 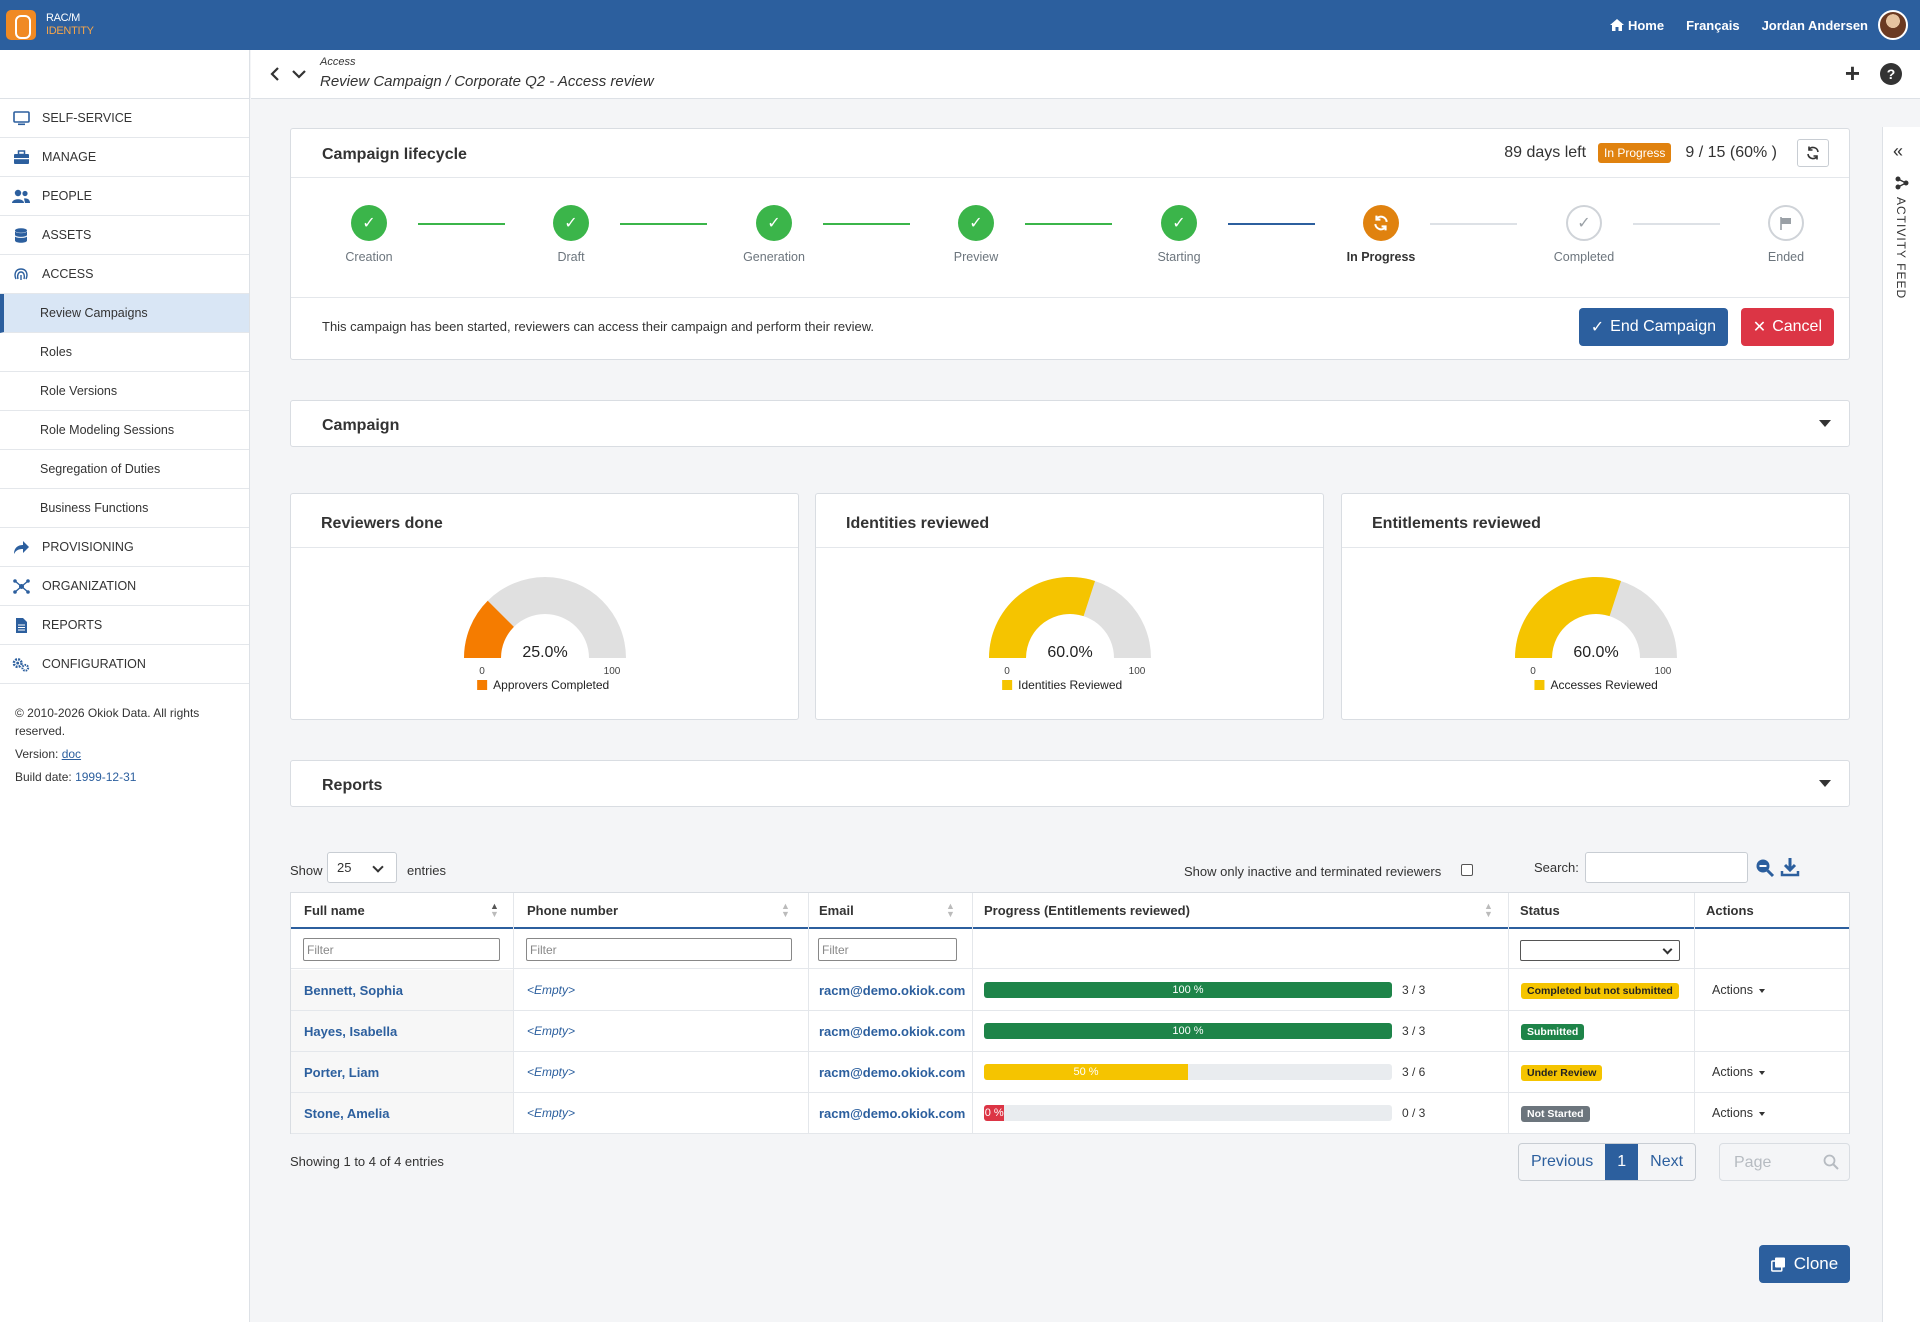 What do you see at coordinates (571, 234) in the screenshot?
I see `step-draft: ✓ Draft` at bounding box center [571, 234].